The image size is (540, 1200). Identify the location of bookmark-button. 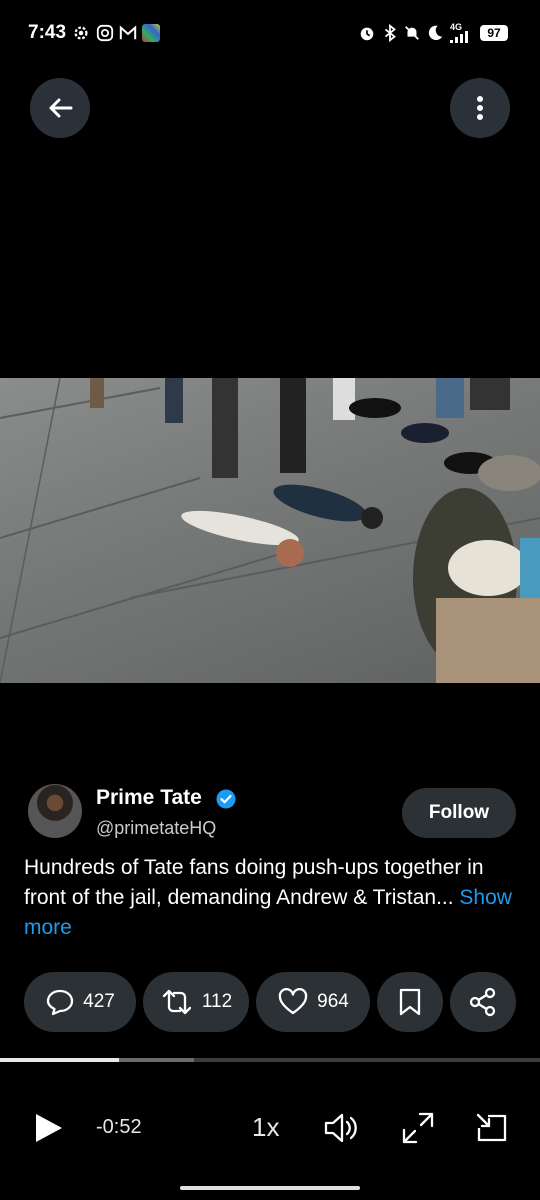
(410, 1002).